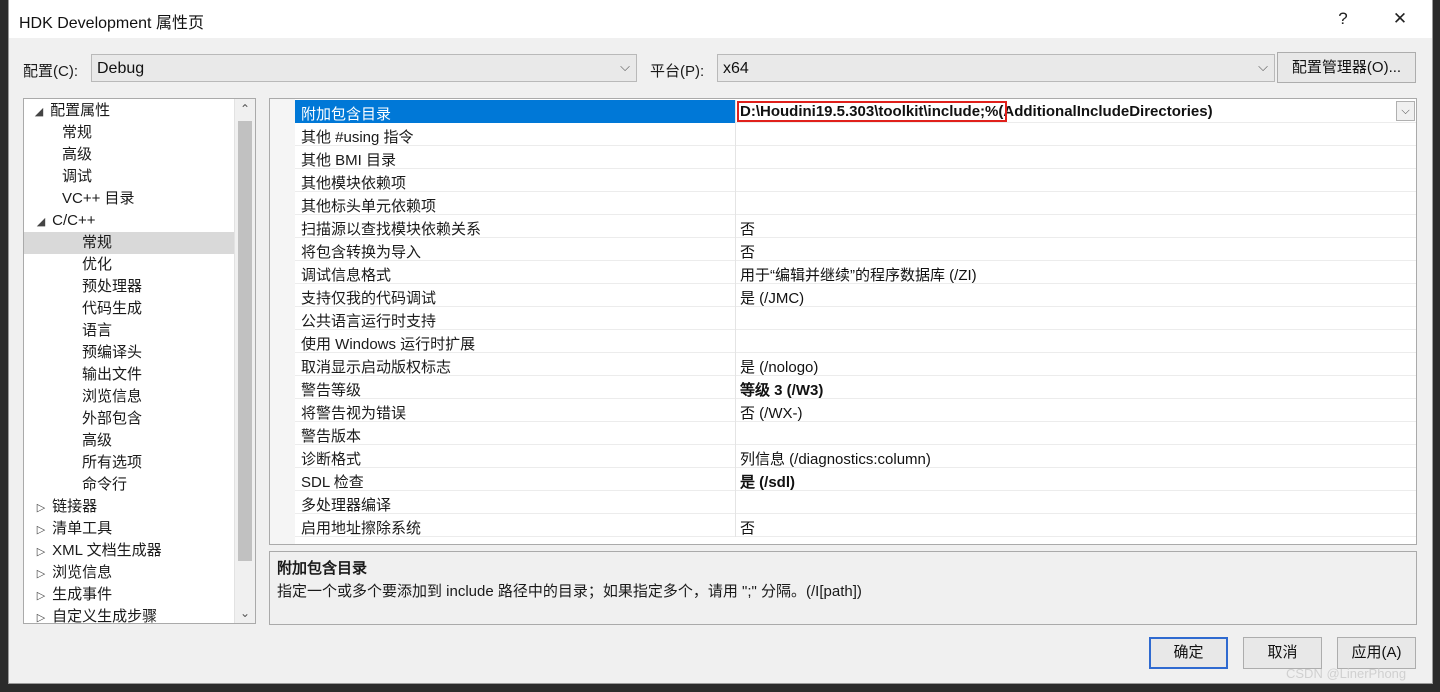 This screenshot has height=692, width=1440. I want to click on property-row: 警告版本, so click(855, 433).